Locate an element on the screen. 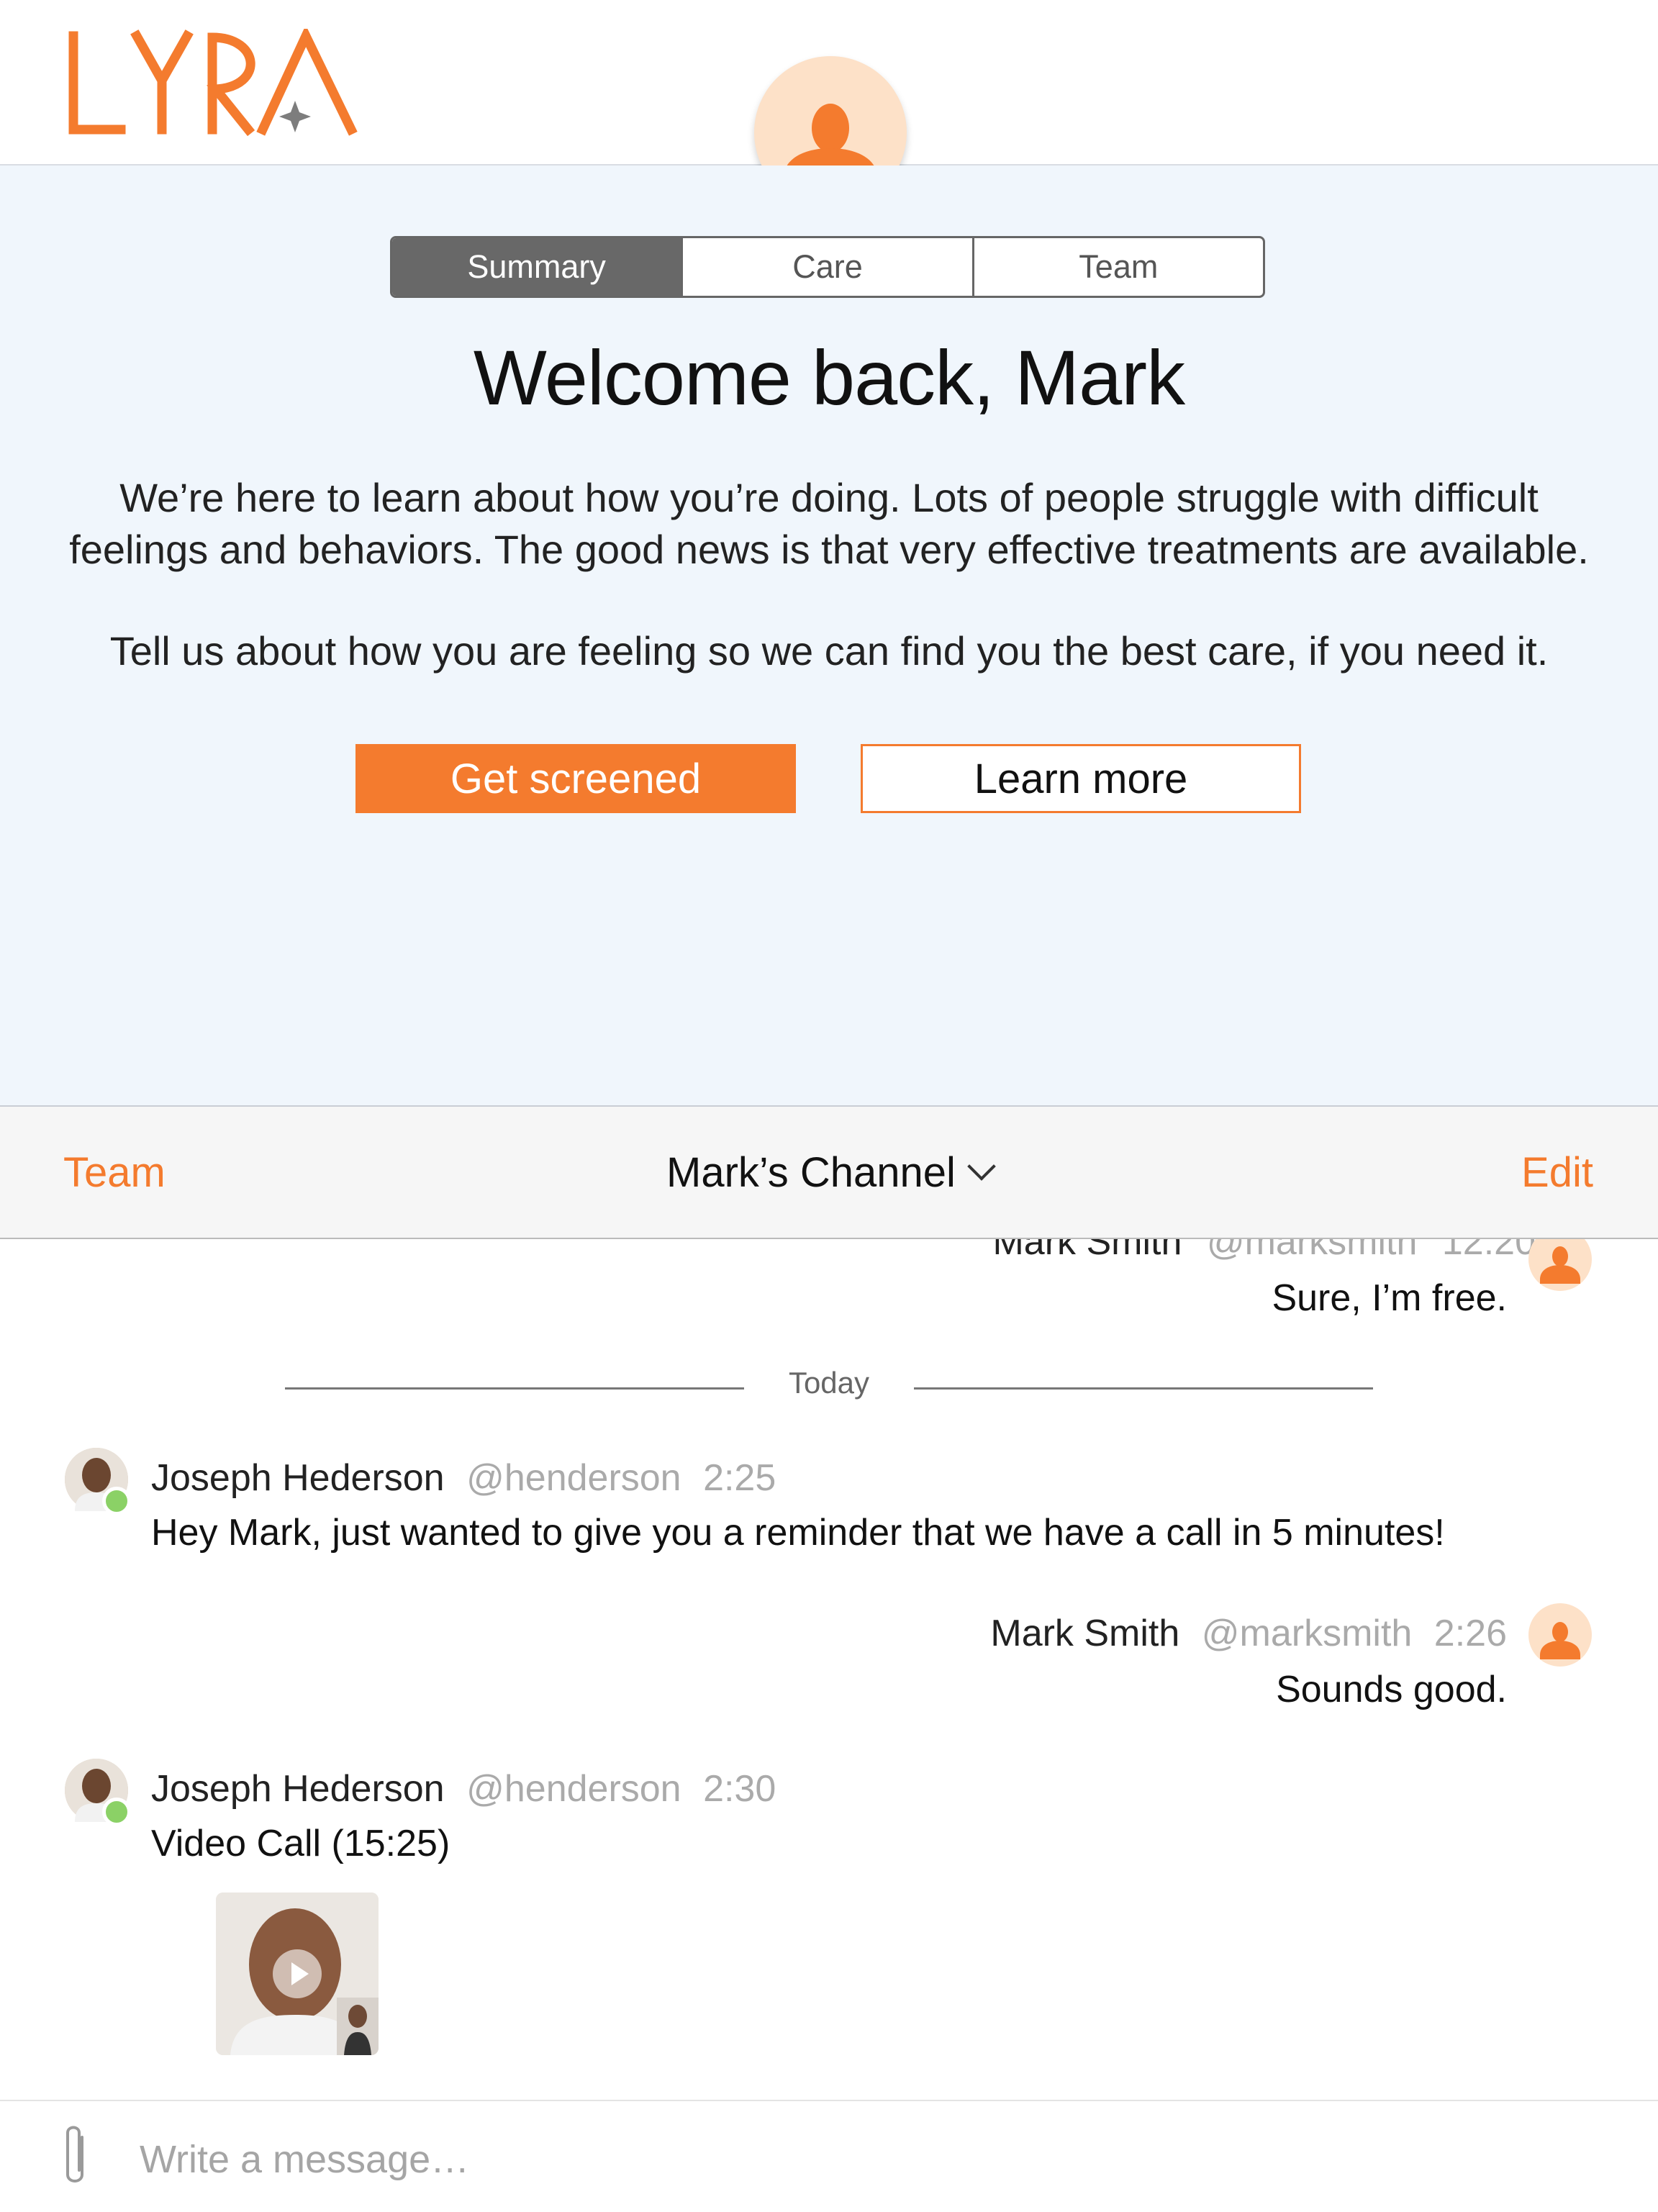 This screenshot has width=1658, height=2212. message-time: 2:30 is located at coordinates (739, 1789).